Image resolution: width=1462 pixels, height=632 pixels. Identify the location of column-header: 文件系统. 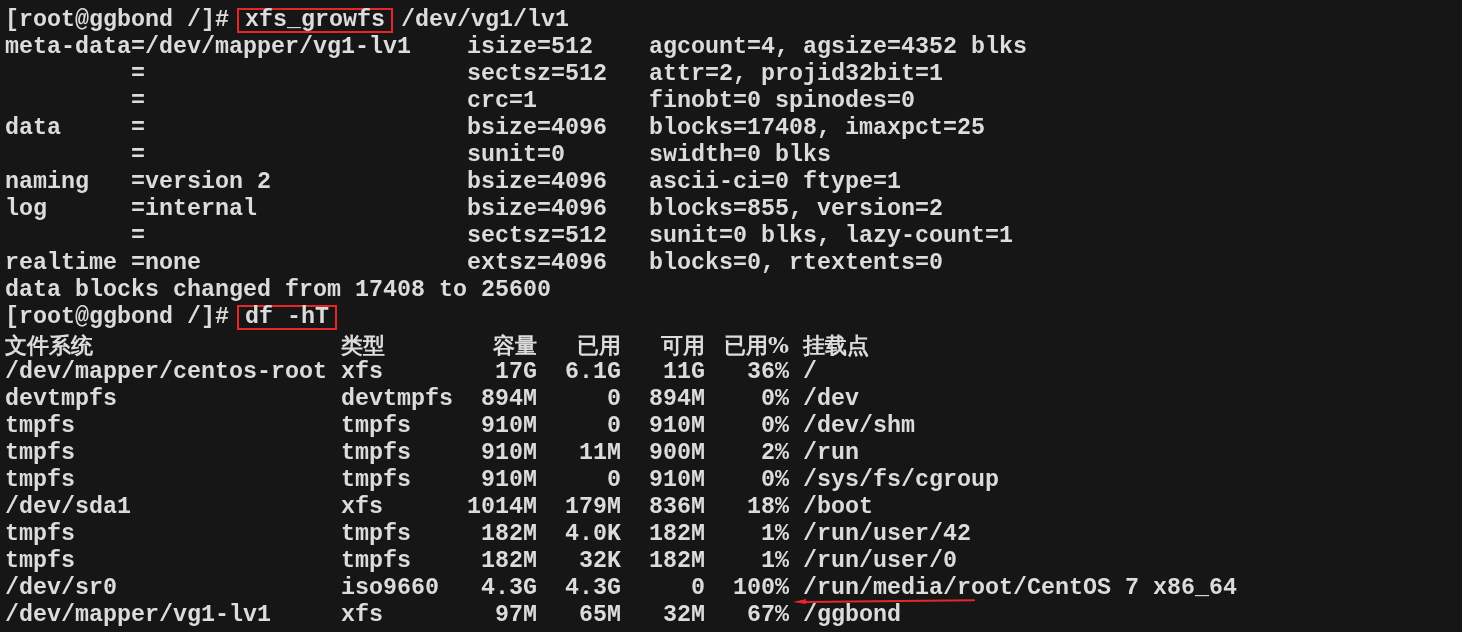
(49, 344).